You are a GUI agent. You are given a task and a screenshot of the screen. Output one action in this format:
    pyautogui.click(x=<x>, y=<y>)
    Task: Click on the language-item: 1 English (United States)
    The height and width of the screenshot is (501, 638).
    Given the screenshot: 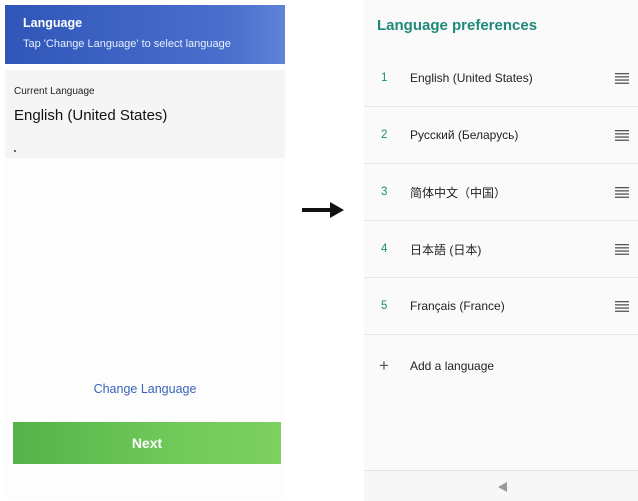 What is the action you would take?
    pyautogui.click(x=501, y=78)
    